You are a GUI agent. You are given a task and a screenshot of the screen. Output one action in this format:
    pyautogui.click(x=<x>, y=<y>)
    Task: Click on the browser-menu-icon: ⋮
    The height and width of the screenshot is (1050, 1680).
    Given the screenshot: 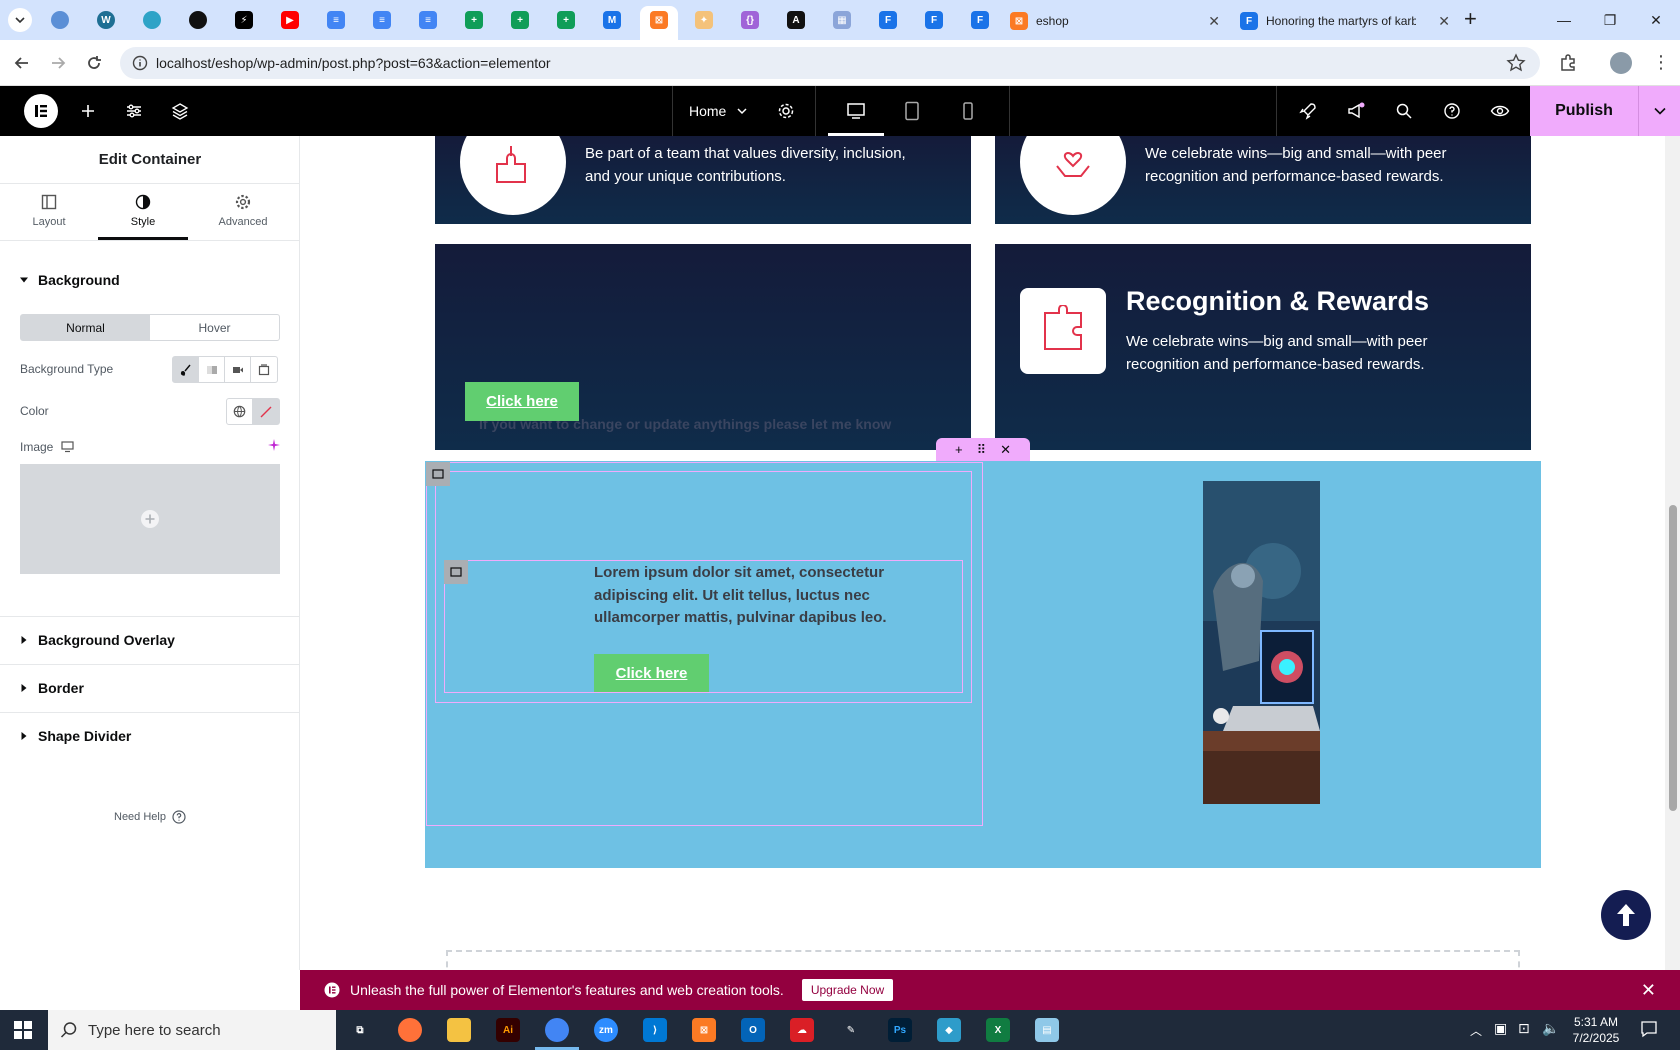 What is the action you would take?
    pyautogui.click(x=1661, y=62)
    